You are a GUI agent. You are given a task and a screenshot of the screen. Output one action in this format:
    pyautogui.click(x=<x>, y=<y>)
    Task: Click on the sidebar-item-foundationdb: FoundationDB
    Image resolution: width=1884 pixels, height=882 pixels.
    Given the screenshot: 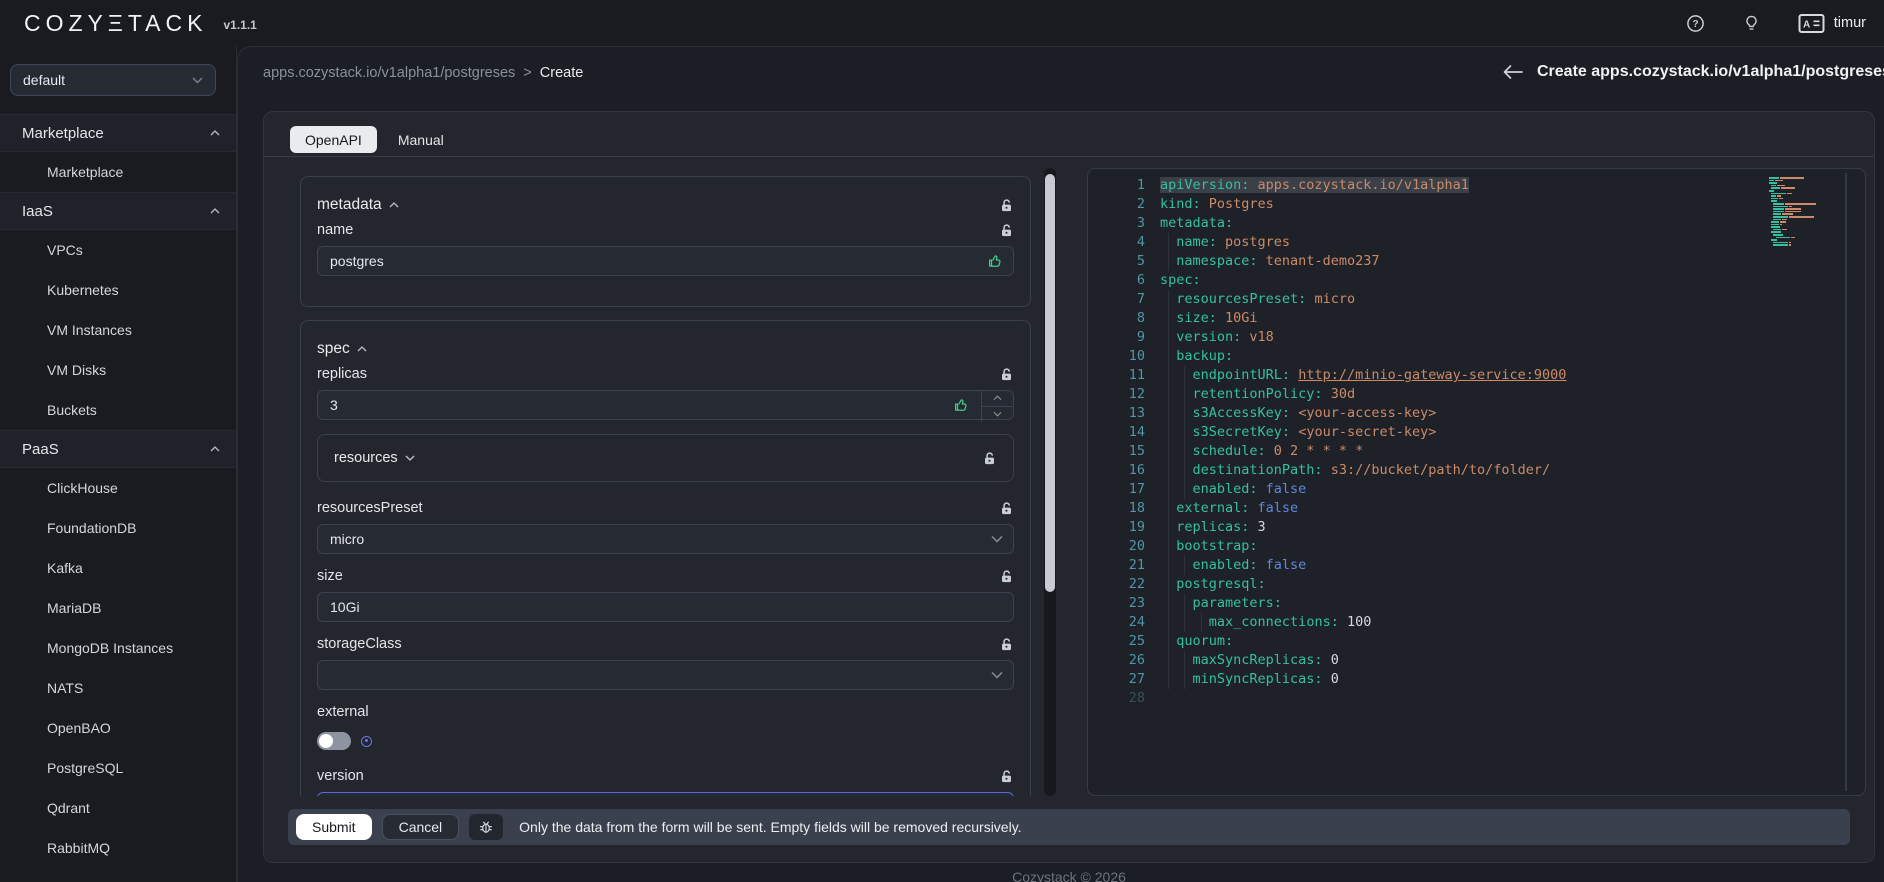 What is the action you would take?
    pyautogui.click(x=118, y=528)
    